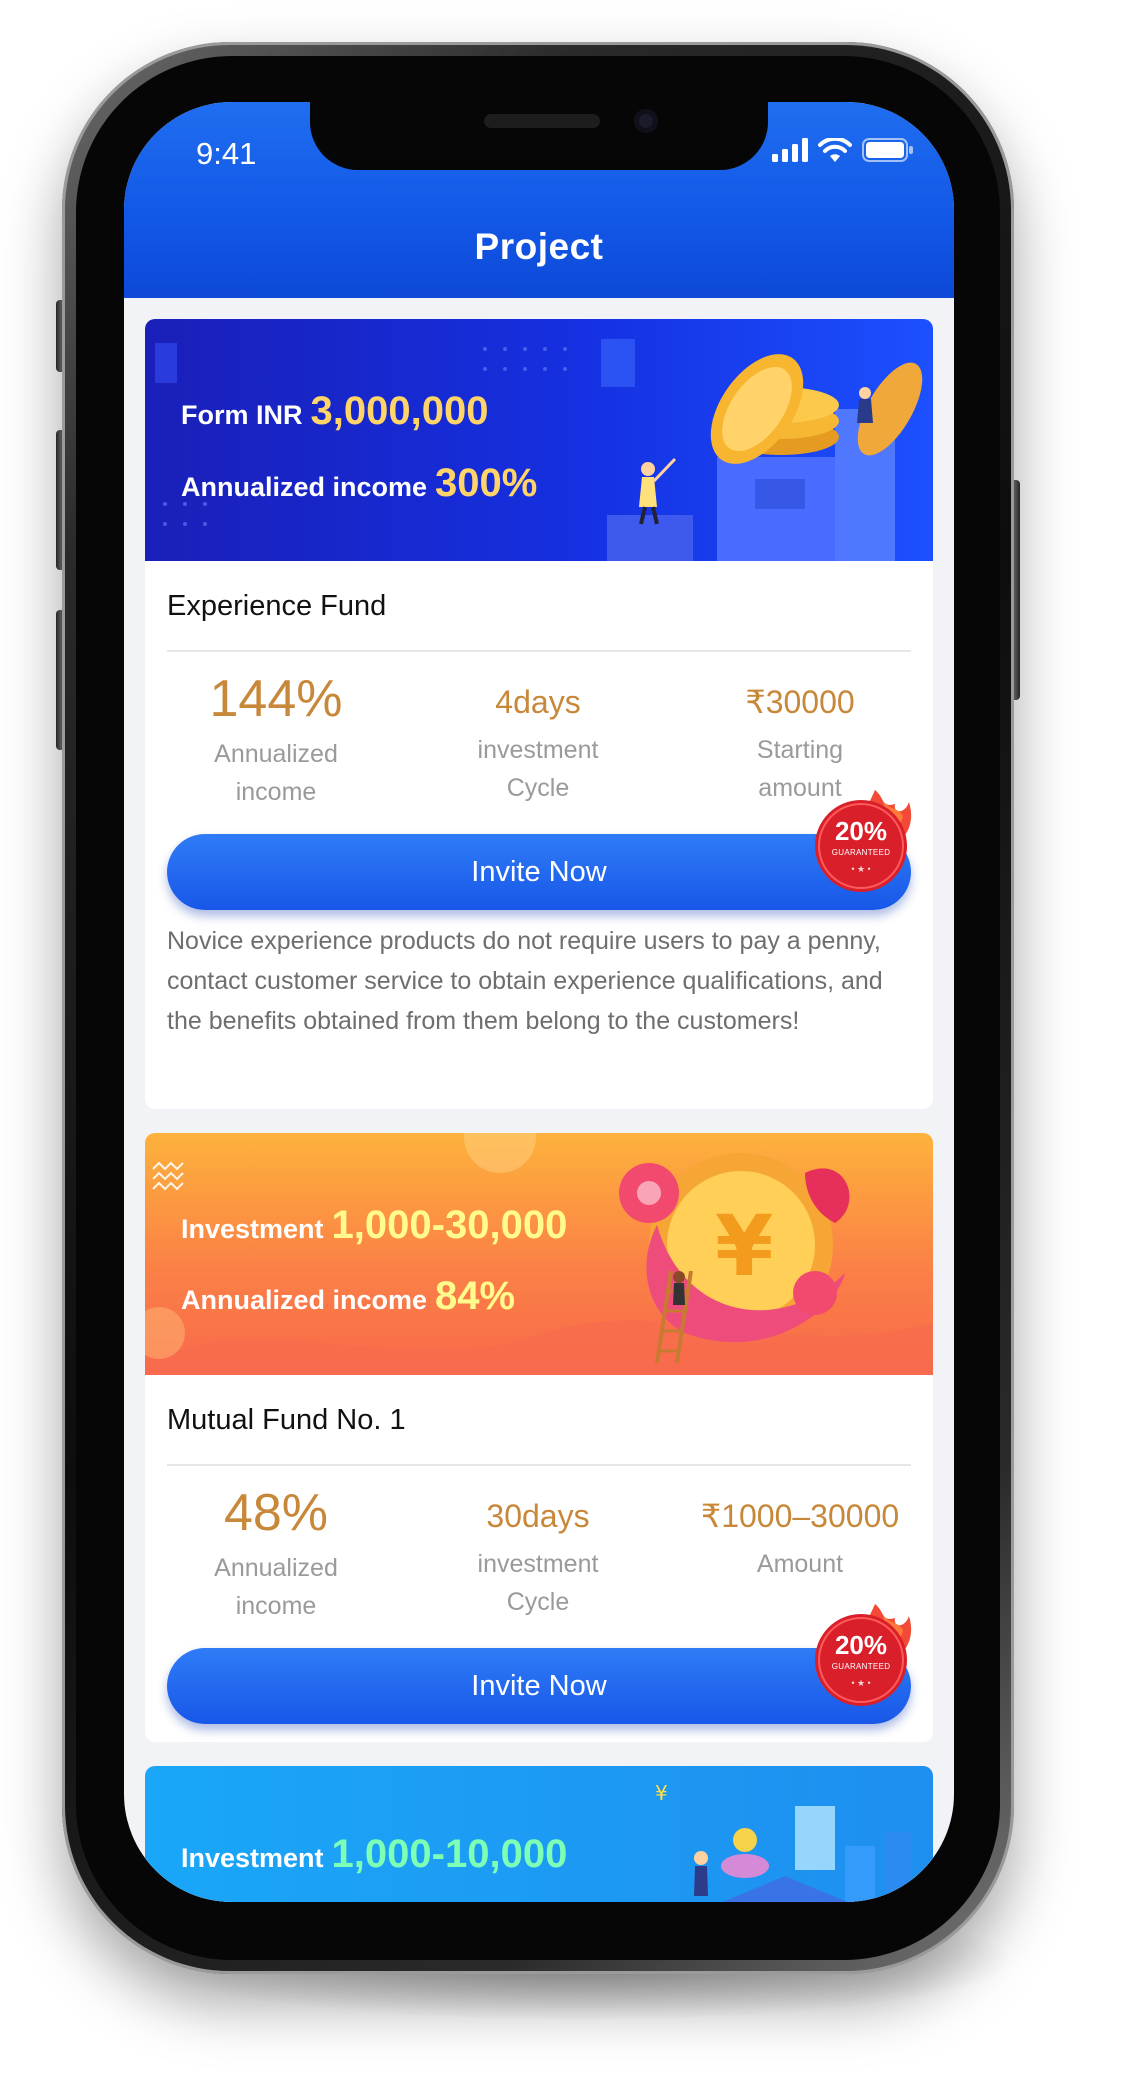 The width and height of the screenshot is (1140, 2100). I want to click on fund-banner: ¥ Investment 1,000-10,000, so click(539, 1834).